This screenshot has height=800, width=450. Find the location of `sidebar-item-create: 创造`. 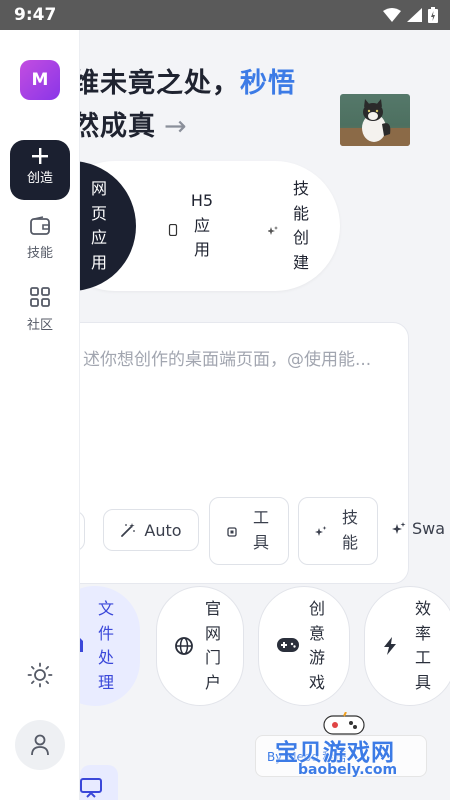

sidebar-item-create: 创造 is located at coordinates (40, 170).